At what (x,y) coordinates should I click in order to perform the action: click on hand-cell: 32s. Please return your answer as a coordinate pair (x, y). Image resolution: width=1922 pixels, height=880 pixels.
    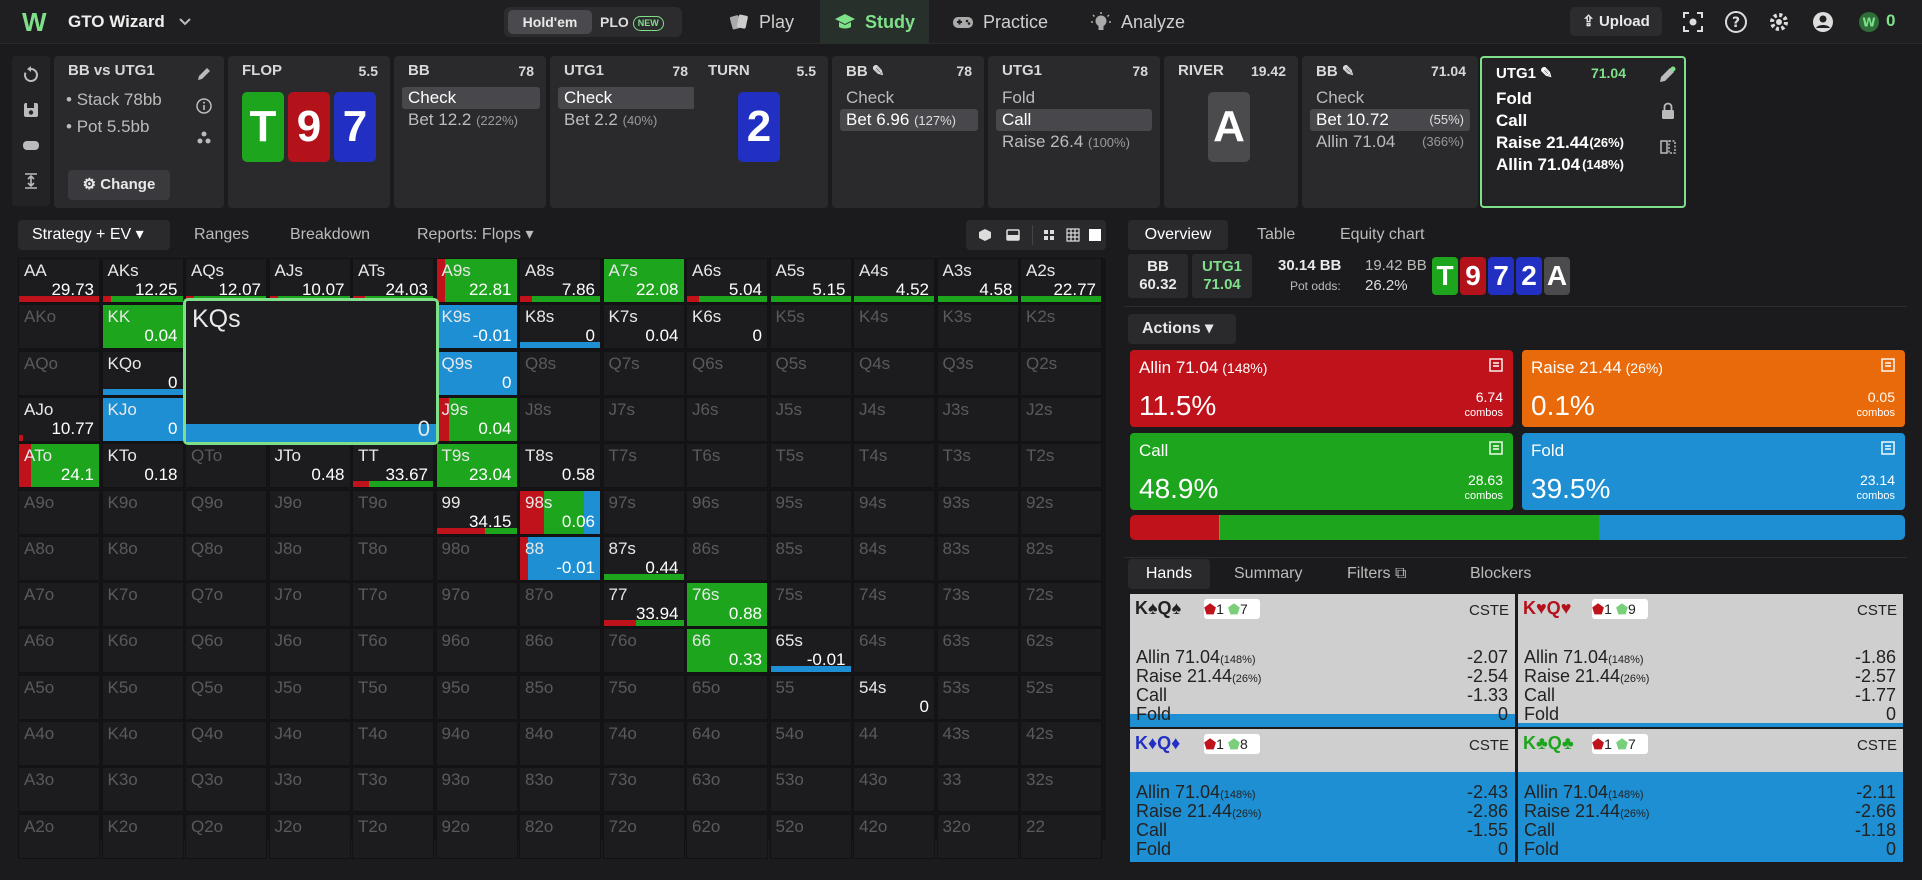
    Looking at the image, I should click on (1061, 790).